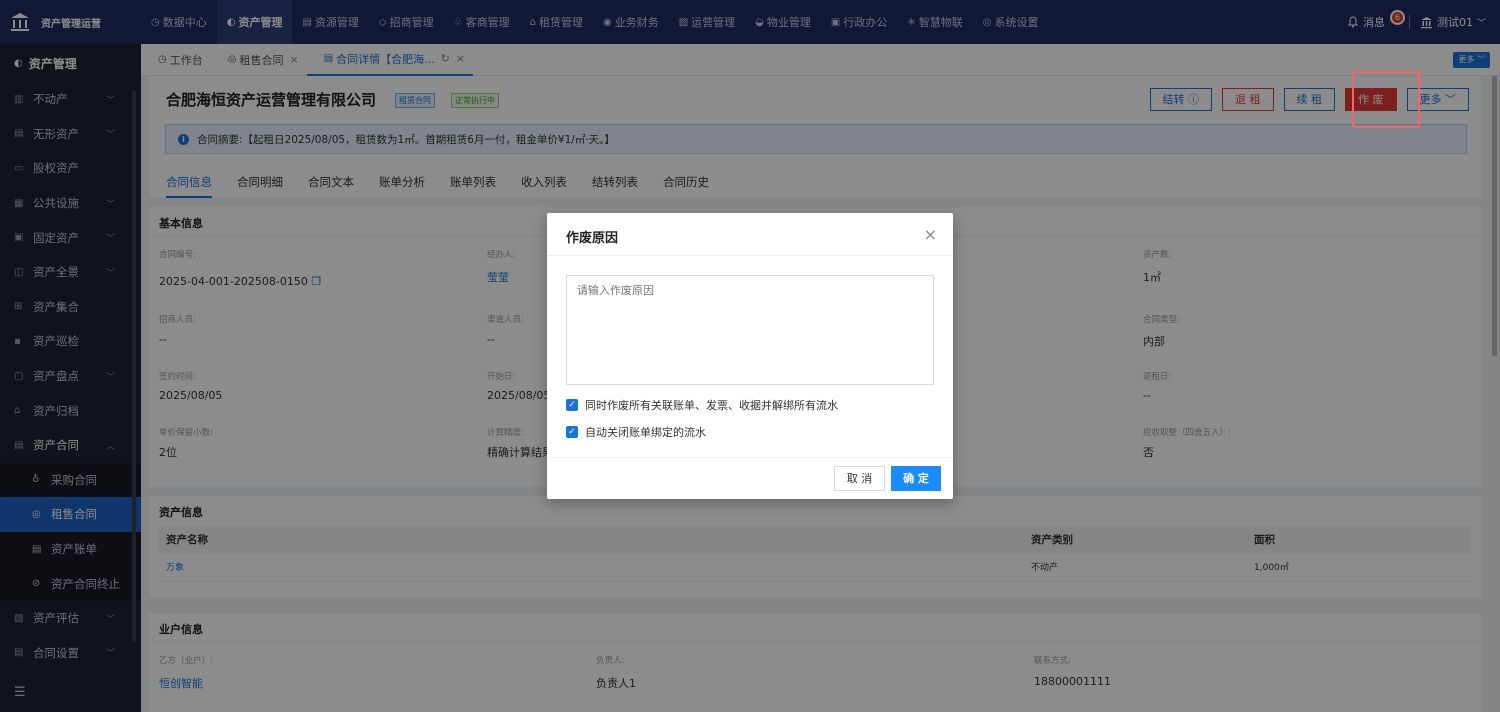  I want to click on void-all-checkbox: ✓ 同时作废所有关联账单、发票、收据并解绑所有流水, so click(702, 405).